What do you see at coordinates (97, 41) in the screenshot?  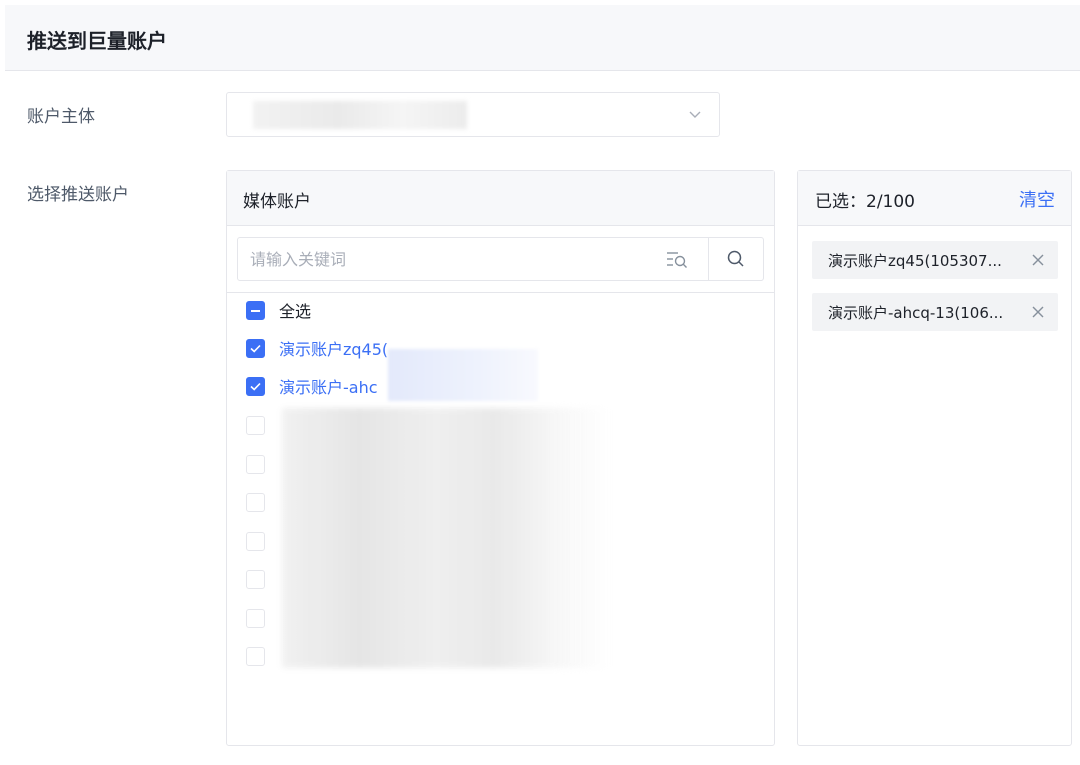 I see `dialog-title: 推送到巨量账户` at bounding box center [97, 41].